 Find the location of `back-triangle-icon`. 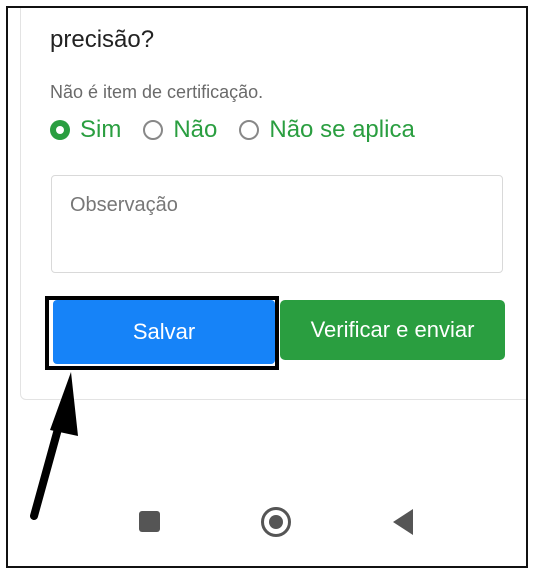

back-triangle-icon is located at coordinates (403, 522).